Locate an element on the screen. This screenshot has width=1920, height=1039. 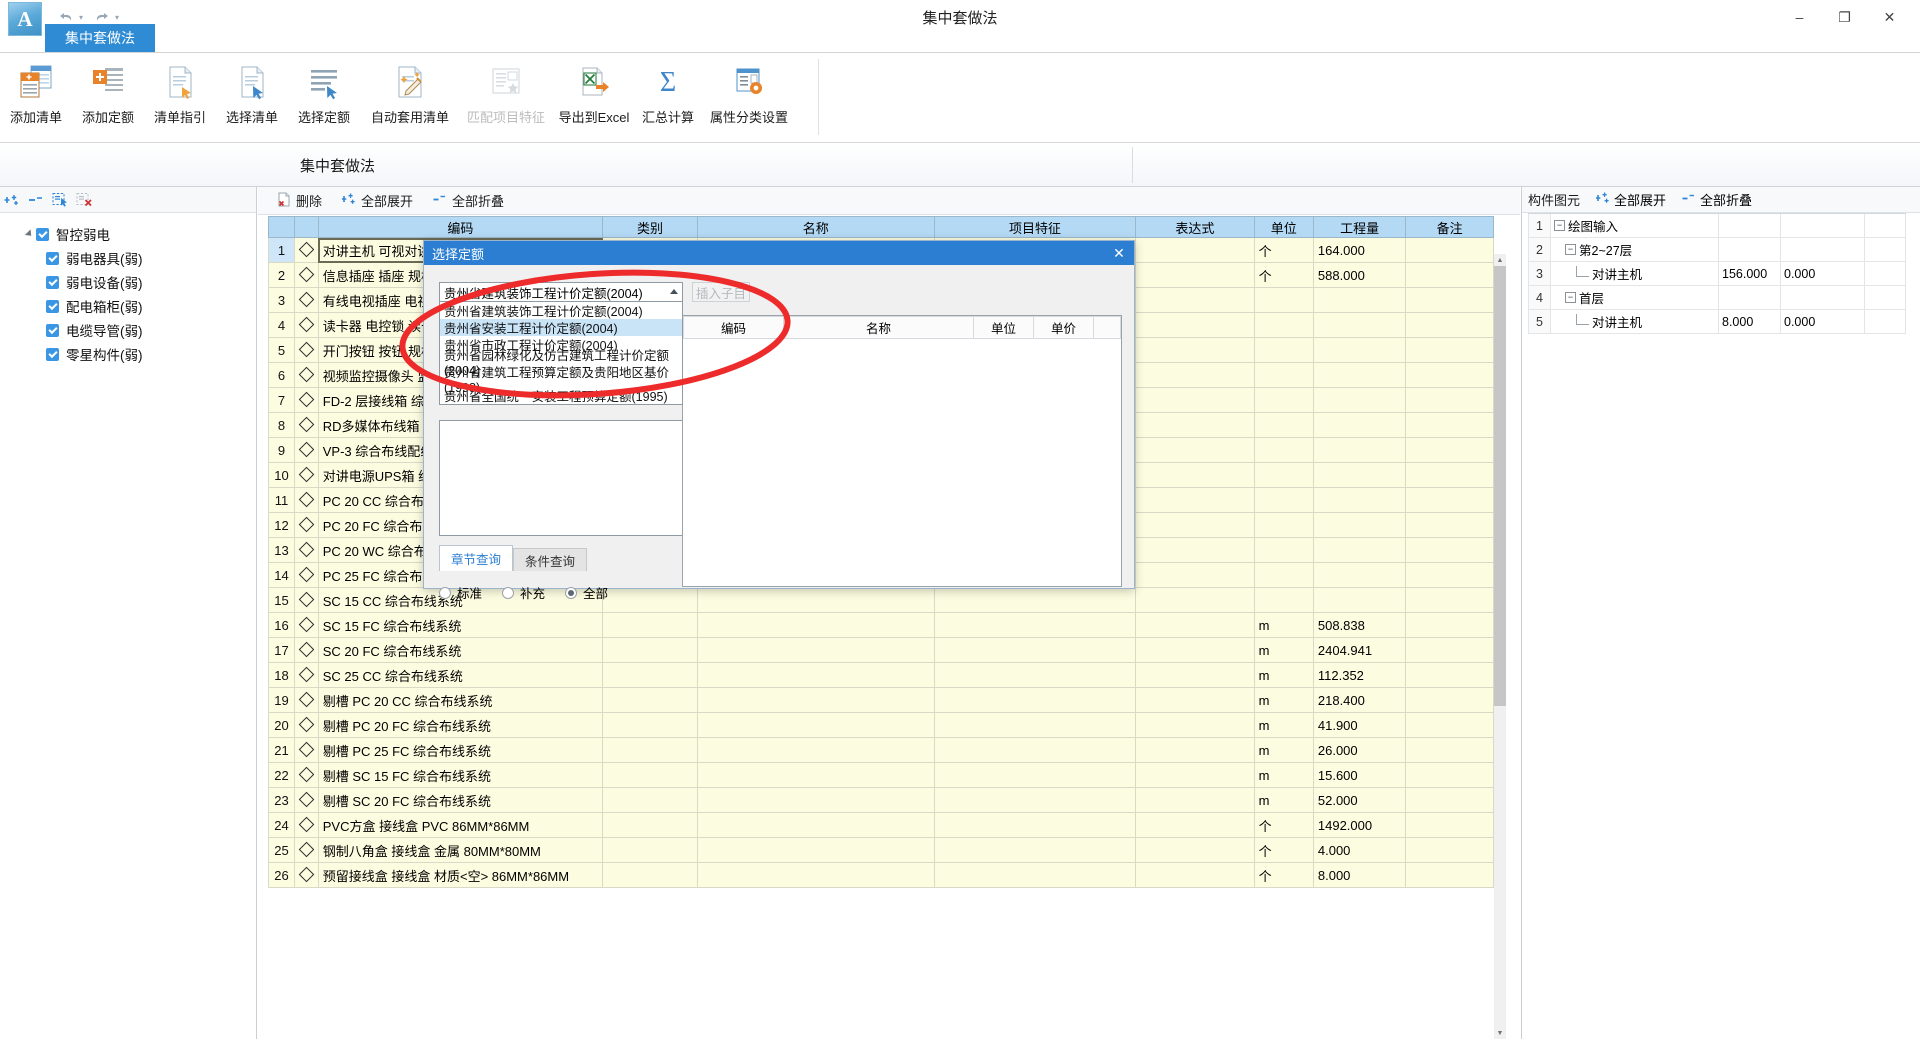
expander-minus-icon: − is located at coordinates (1559, 225).